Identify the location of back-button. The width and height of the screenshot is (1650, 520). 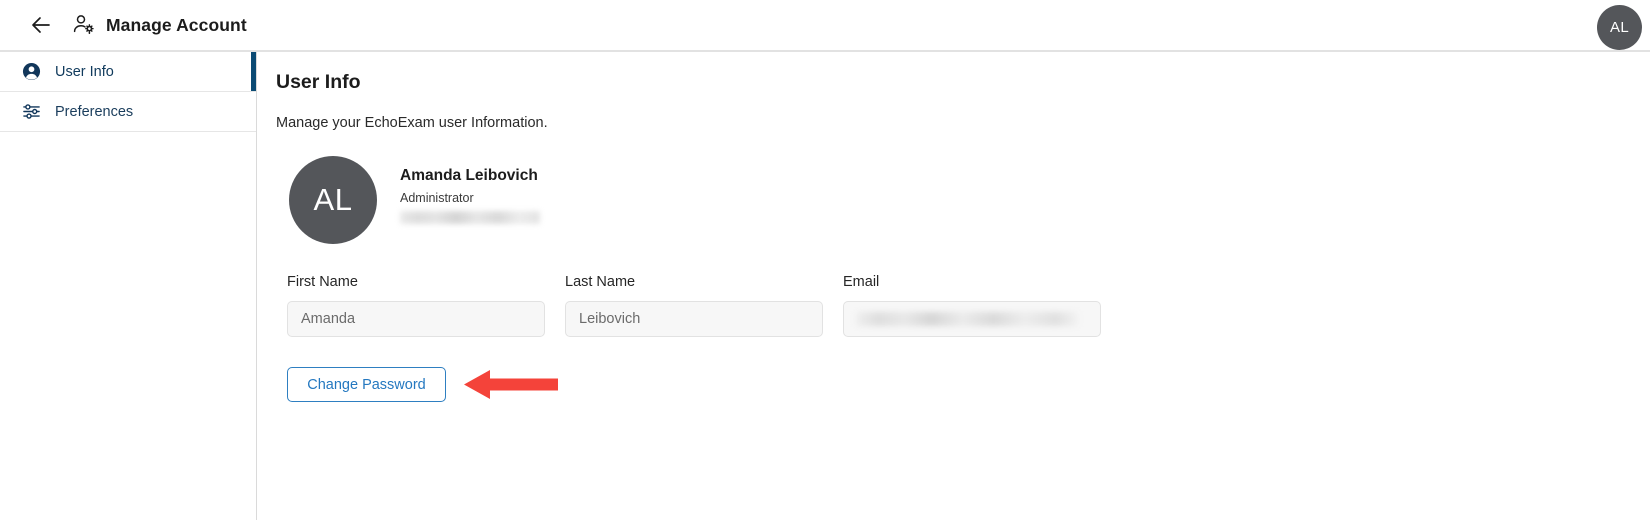
(41, 25).